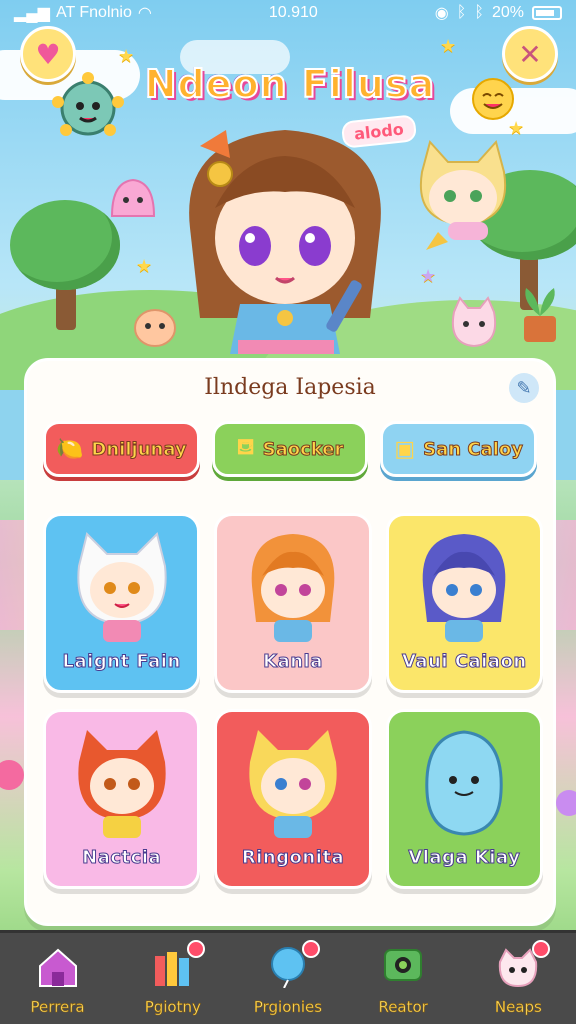 The width and height of the screenshot is (576, 1024). What do you see at coordinates (70, 449) in the screenshot?
I see `lemon-icon: 🍋` at bounding box center [70, 449].